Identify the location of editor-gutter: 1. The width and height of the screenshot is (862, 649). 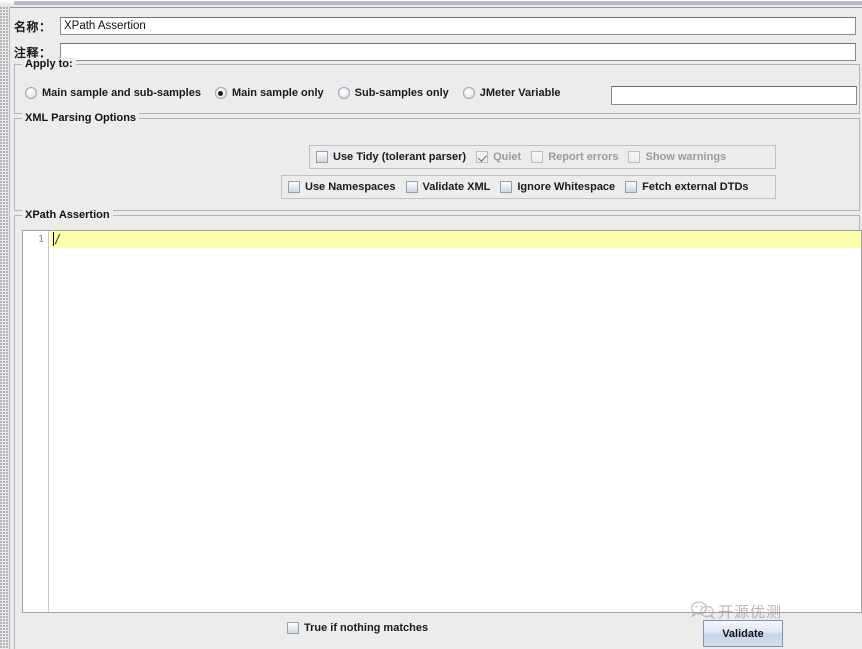
(36, 421).